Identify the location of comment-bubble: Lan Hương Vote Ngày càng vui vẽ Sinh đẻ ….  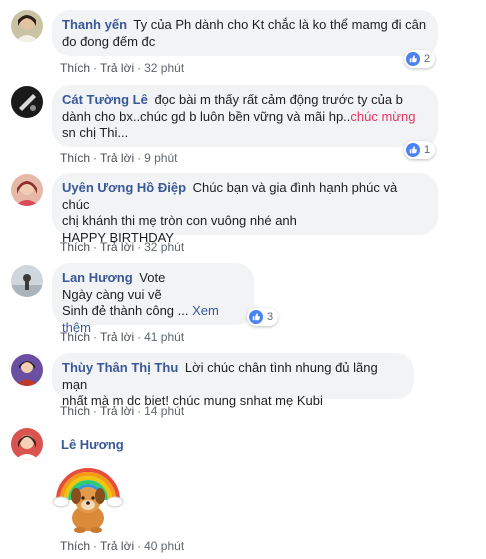
(153, 299).